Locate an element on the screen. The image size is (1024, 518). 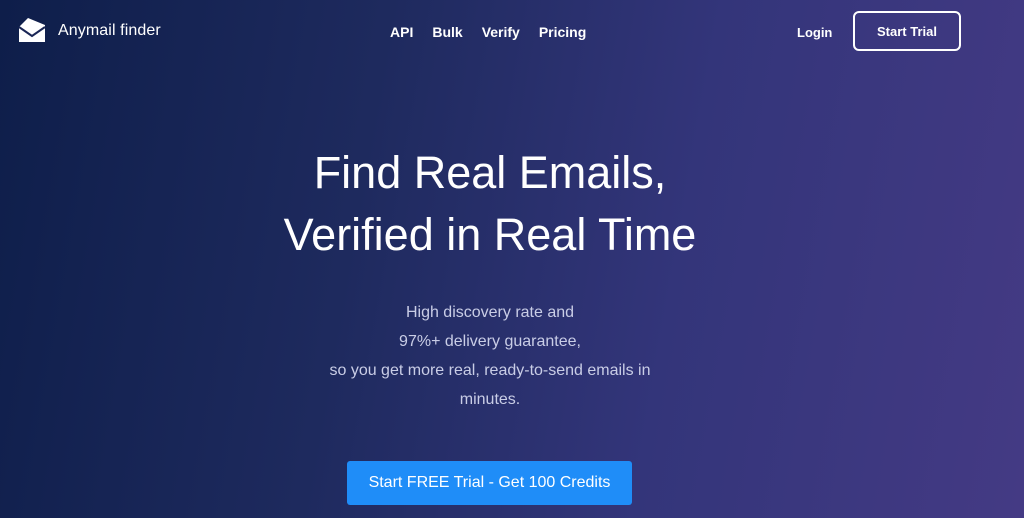
hero-subtitle-line-4: minutes. is located at coordinates (490, 399).